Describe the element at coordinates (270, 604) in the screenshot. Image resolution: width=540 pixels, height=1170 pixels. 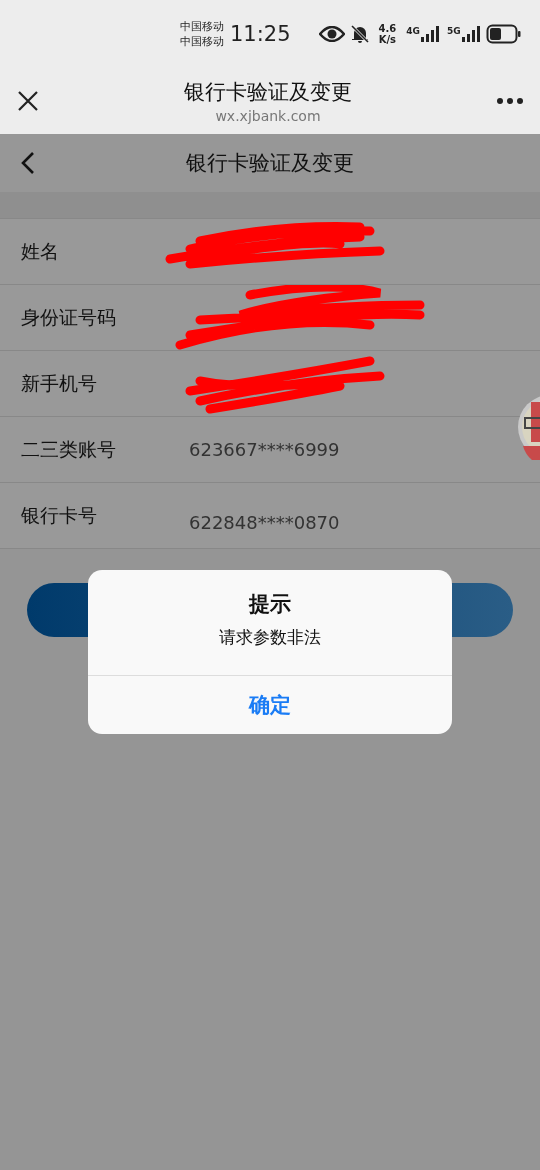
I see `dialog-title: 提示` at that location.